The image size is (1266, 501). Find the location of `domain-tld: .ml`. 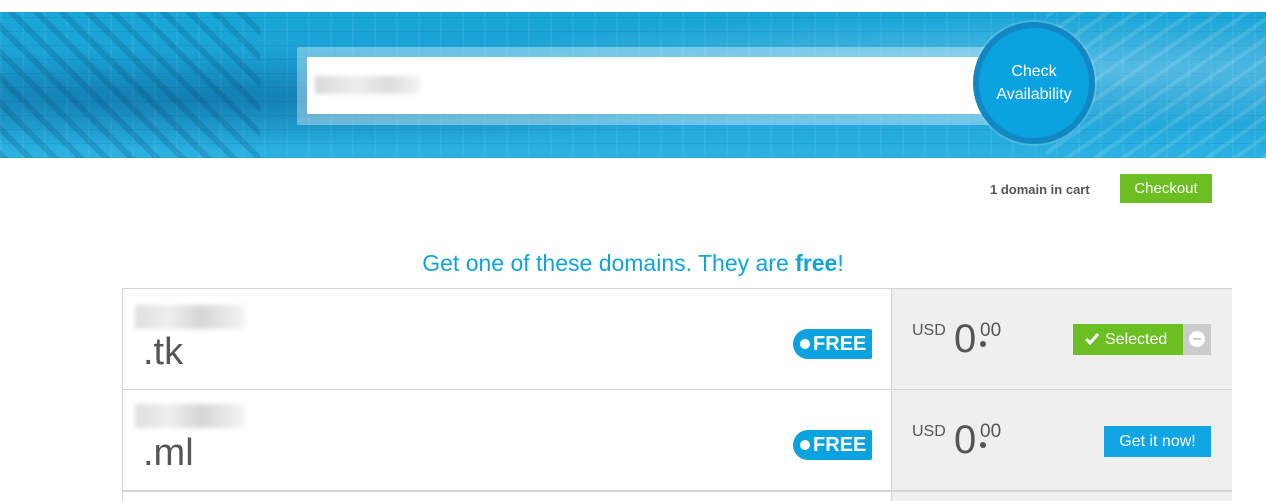

domain-tld: .ml is located at coordinates (168, 453).